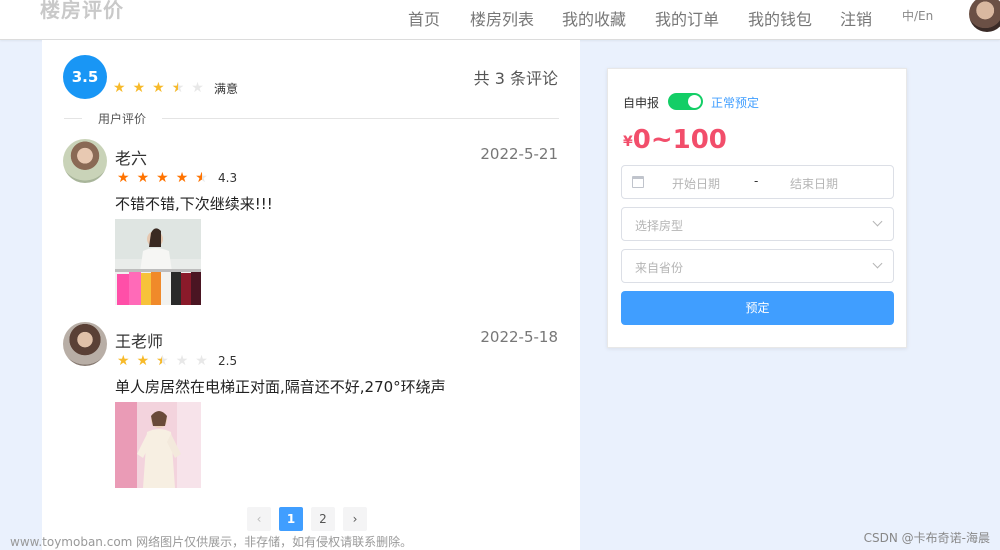  What do you see at coordinates (228, 361) in the screenshot?
I see `review-score: 2.5` at bounding box center [228, 361].